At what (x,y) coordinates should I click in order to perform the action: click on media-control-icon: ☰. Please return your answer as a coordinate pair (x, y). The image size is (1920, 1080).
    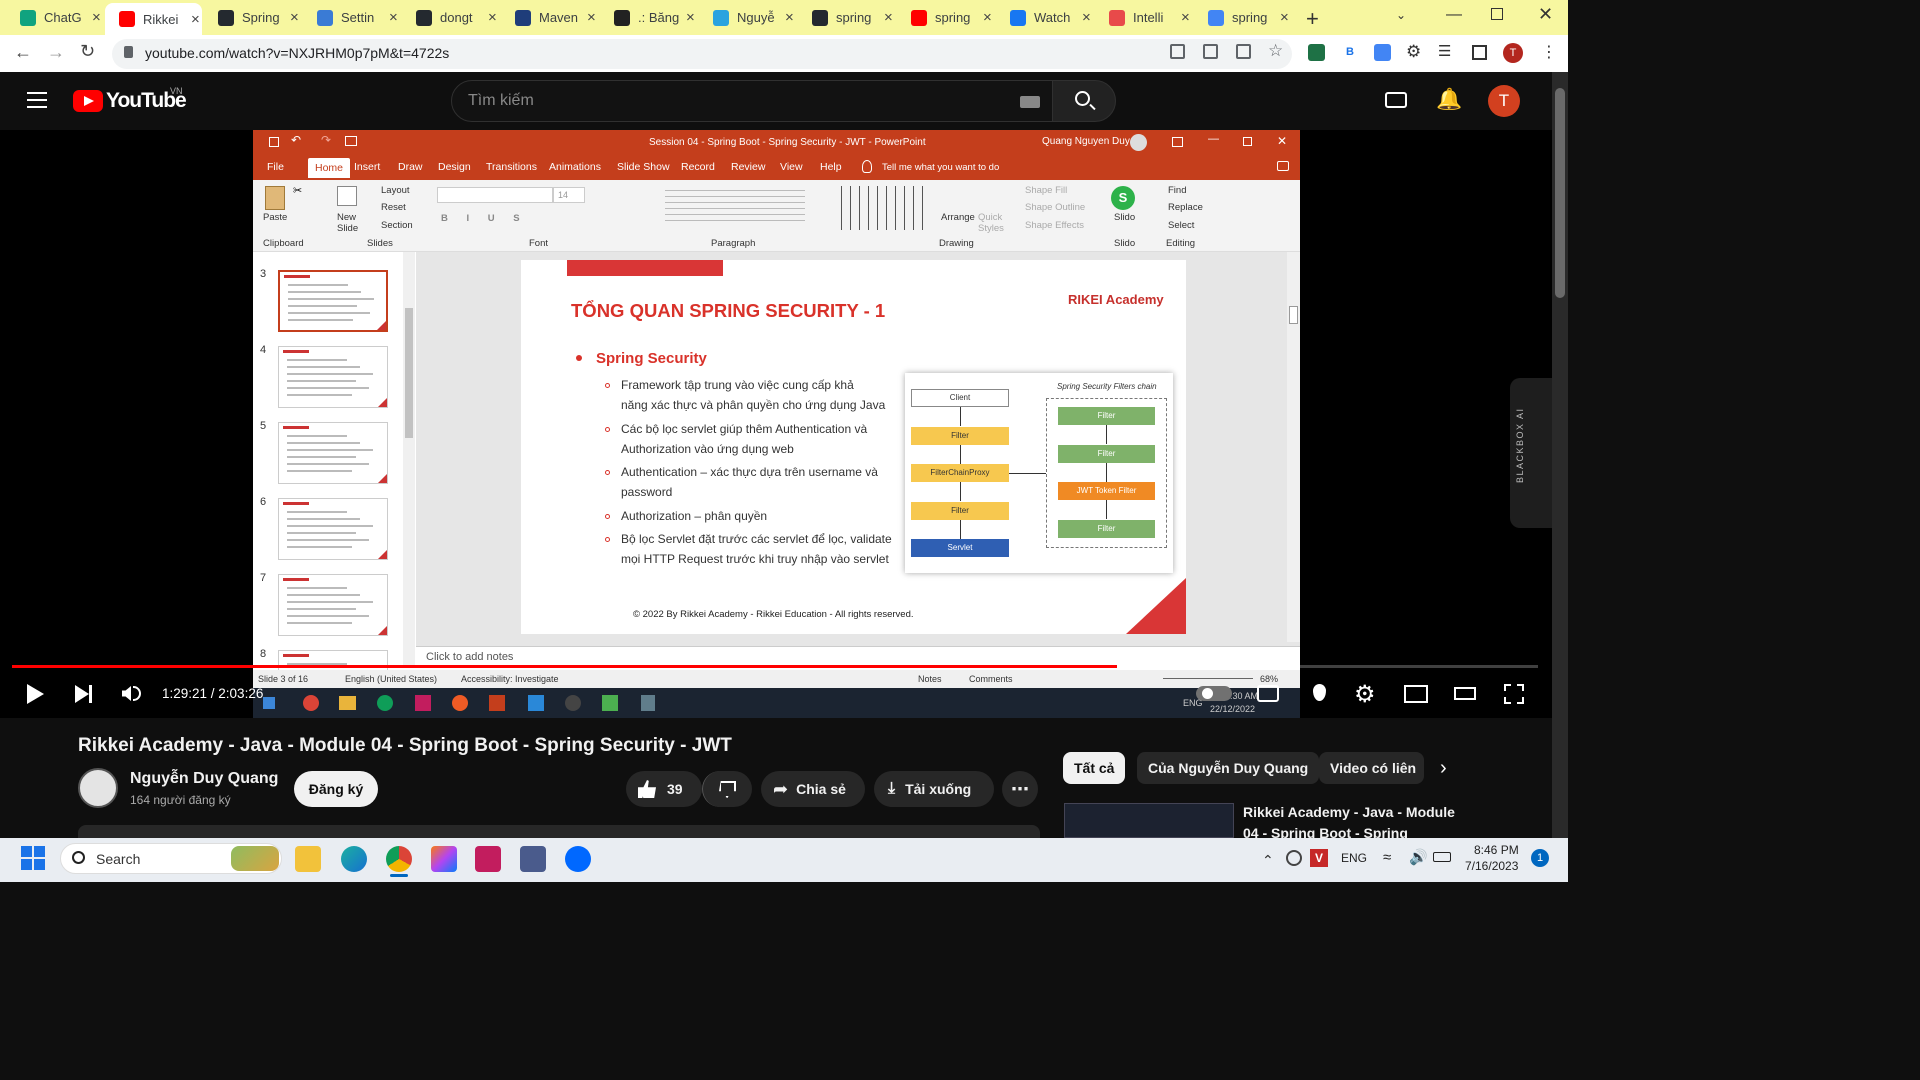
    Looking at the image, I should click on (1444, 51).